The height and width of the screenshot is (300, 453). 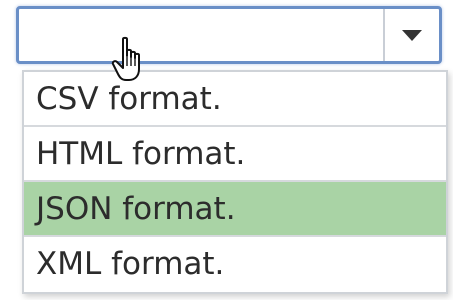 I want to click on dropdown-toggle-button, so click(x=411, y=35).